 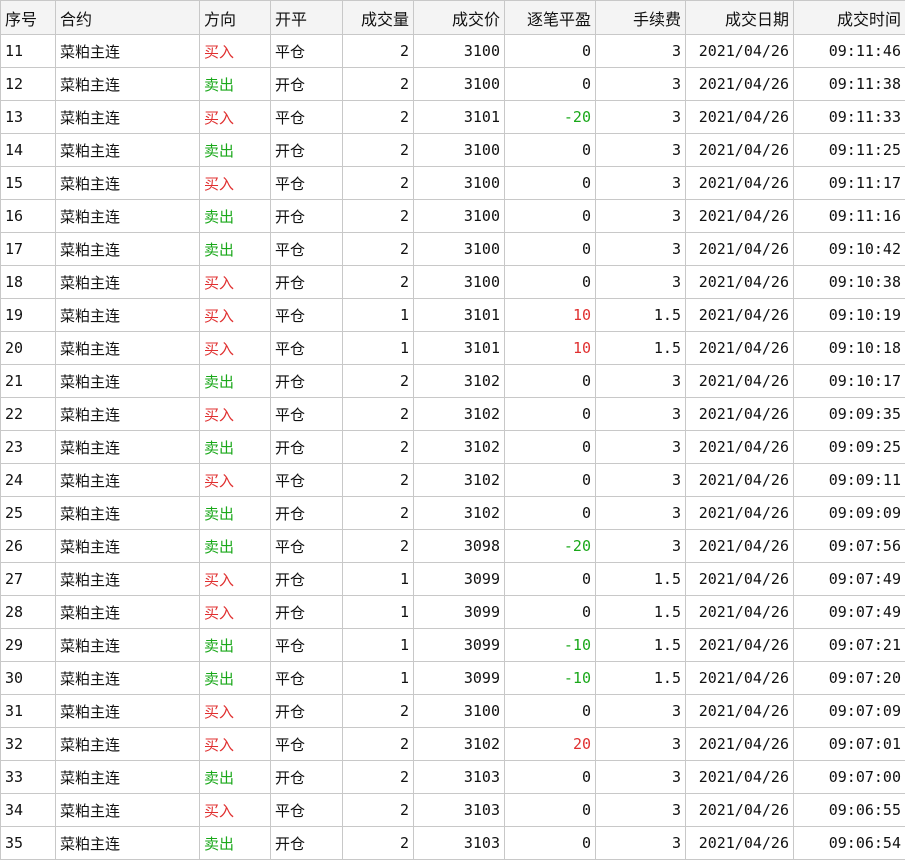 I want to click on column-header-direction: 方向, so click(x=235, y=17).